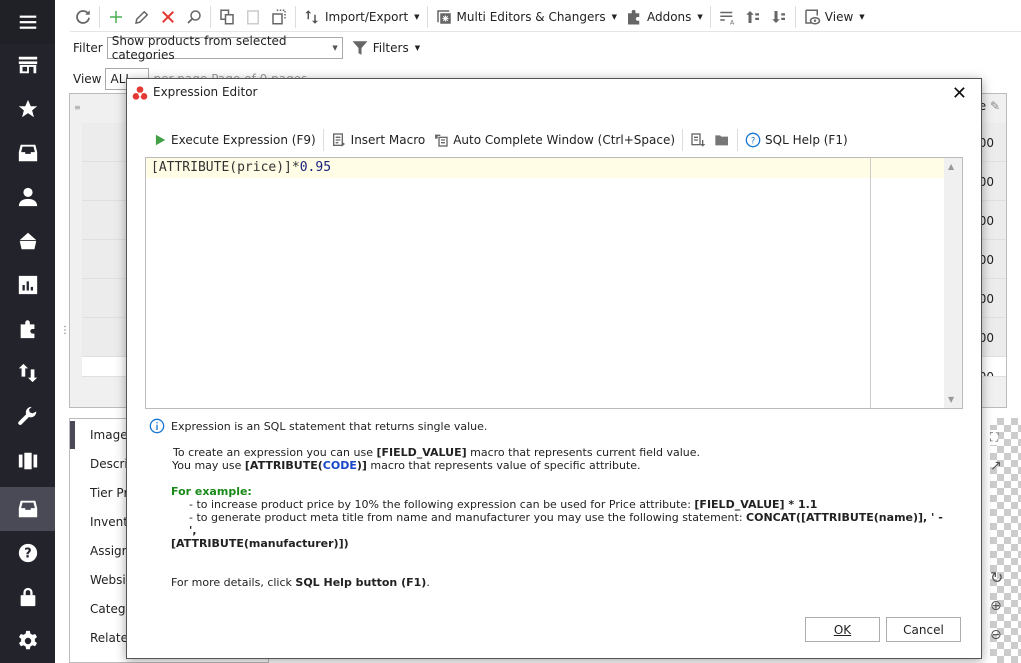 The image size is (1021, 663). What do you see at coordinates (385, 48) in the screenshot?
I see `filters-menu: Filters ▼` at bounding box center [385, 48].